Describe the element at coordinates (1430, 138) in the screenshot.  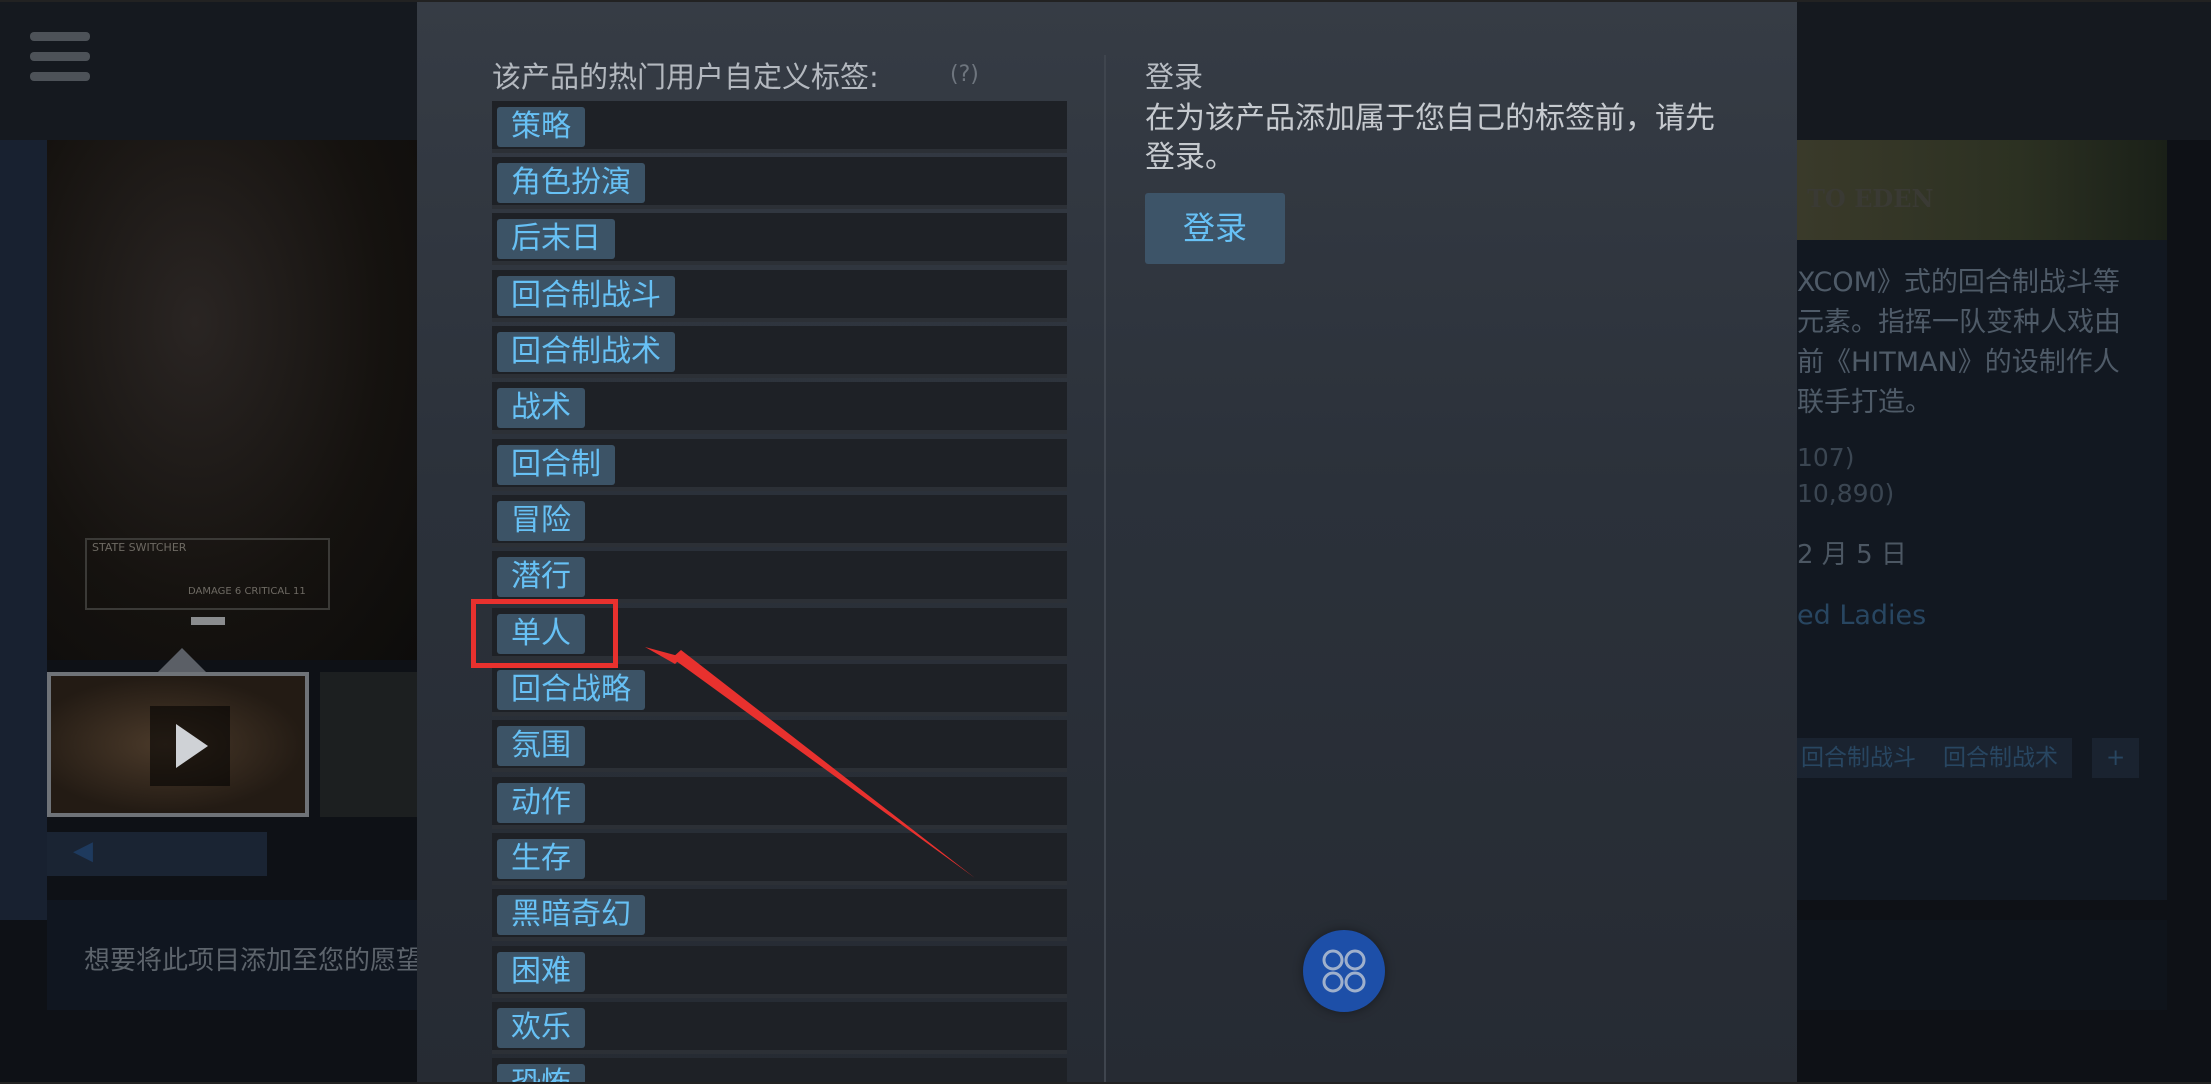
I see `login-description: 在为该产品添加属于您自己的标签前，请先登录。` at that location.